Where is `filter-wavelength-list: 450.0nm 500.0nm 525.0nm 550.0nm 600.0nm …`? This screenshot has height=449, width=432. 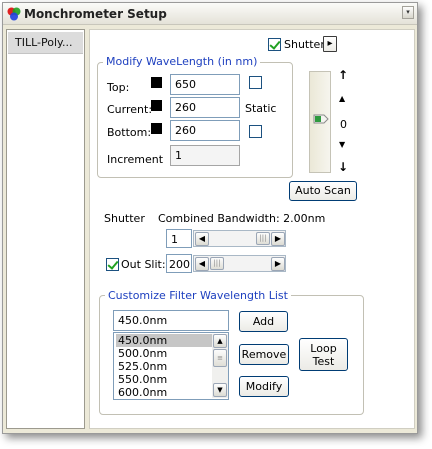 filter-wavelength-list: 450.0nm 500.0nm 525.0nm 550.0nm 600.0nm … is located at coordinates (171, 366).